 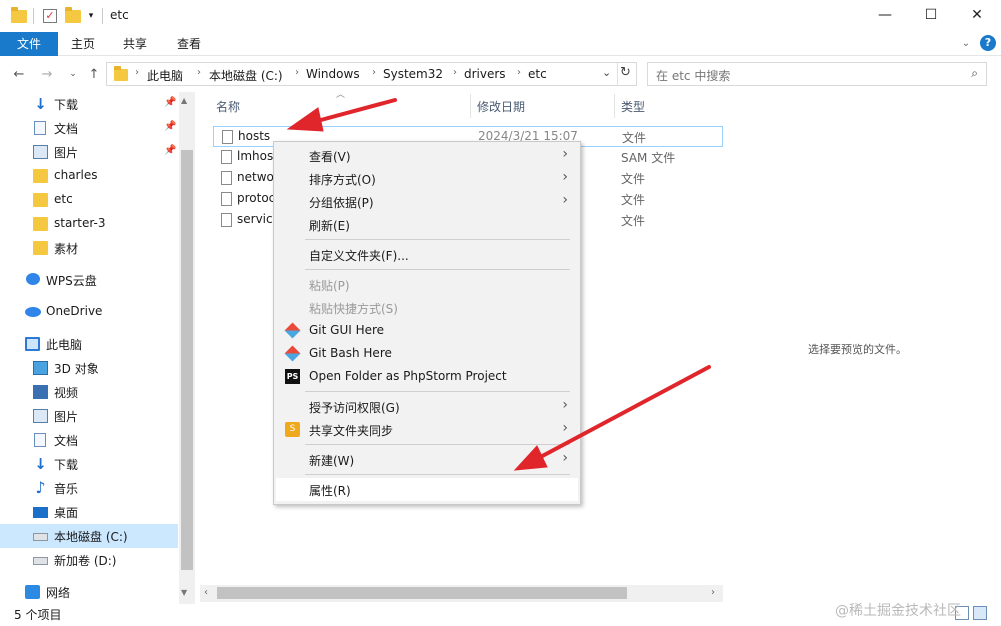 What do you see at coordinates (91, 16) in the screenshot?
I see `customize-toolbar-icon: ▾` at bounding box center [91, 16].